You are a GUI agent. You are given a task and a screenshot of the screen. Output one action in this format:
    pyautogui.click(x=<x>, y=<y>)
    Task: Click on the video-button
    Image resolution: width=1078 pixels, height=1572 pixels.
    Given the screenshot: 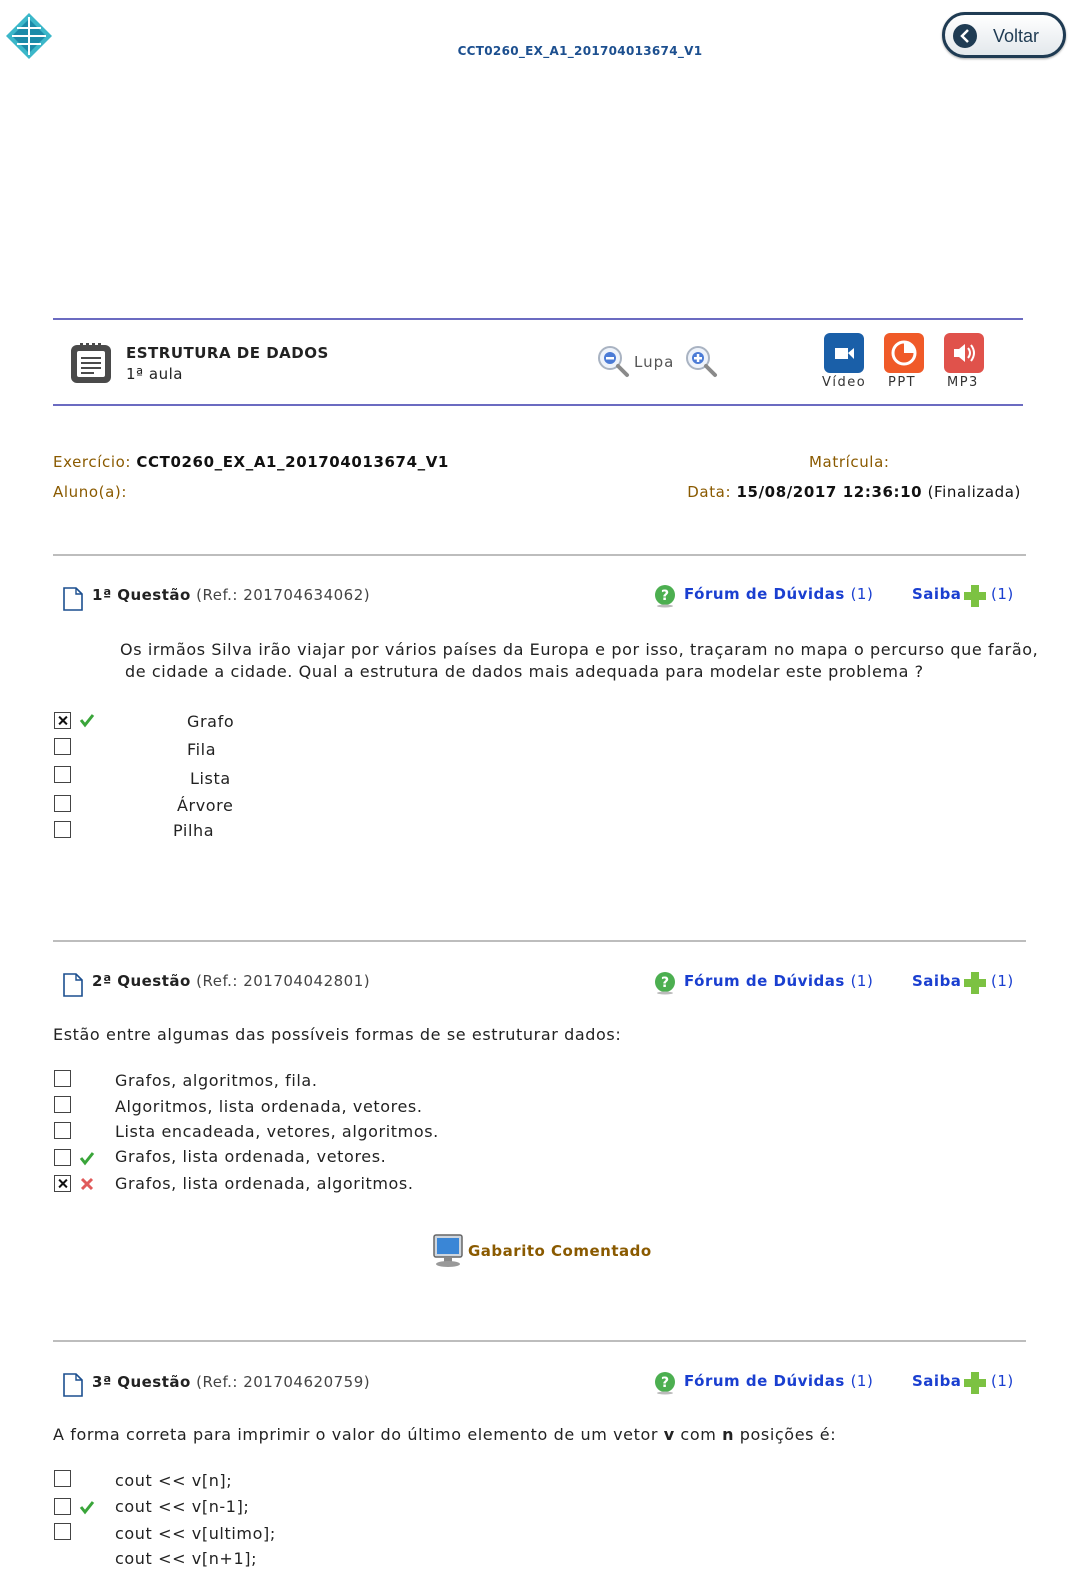 What is the action you would take?
    pyautogui.click(x=844, y=353)
    